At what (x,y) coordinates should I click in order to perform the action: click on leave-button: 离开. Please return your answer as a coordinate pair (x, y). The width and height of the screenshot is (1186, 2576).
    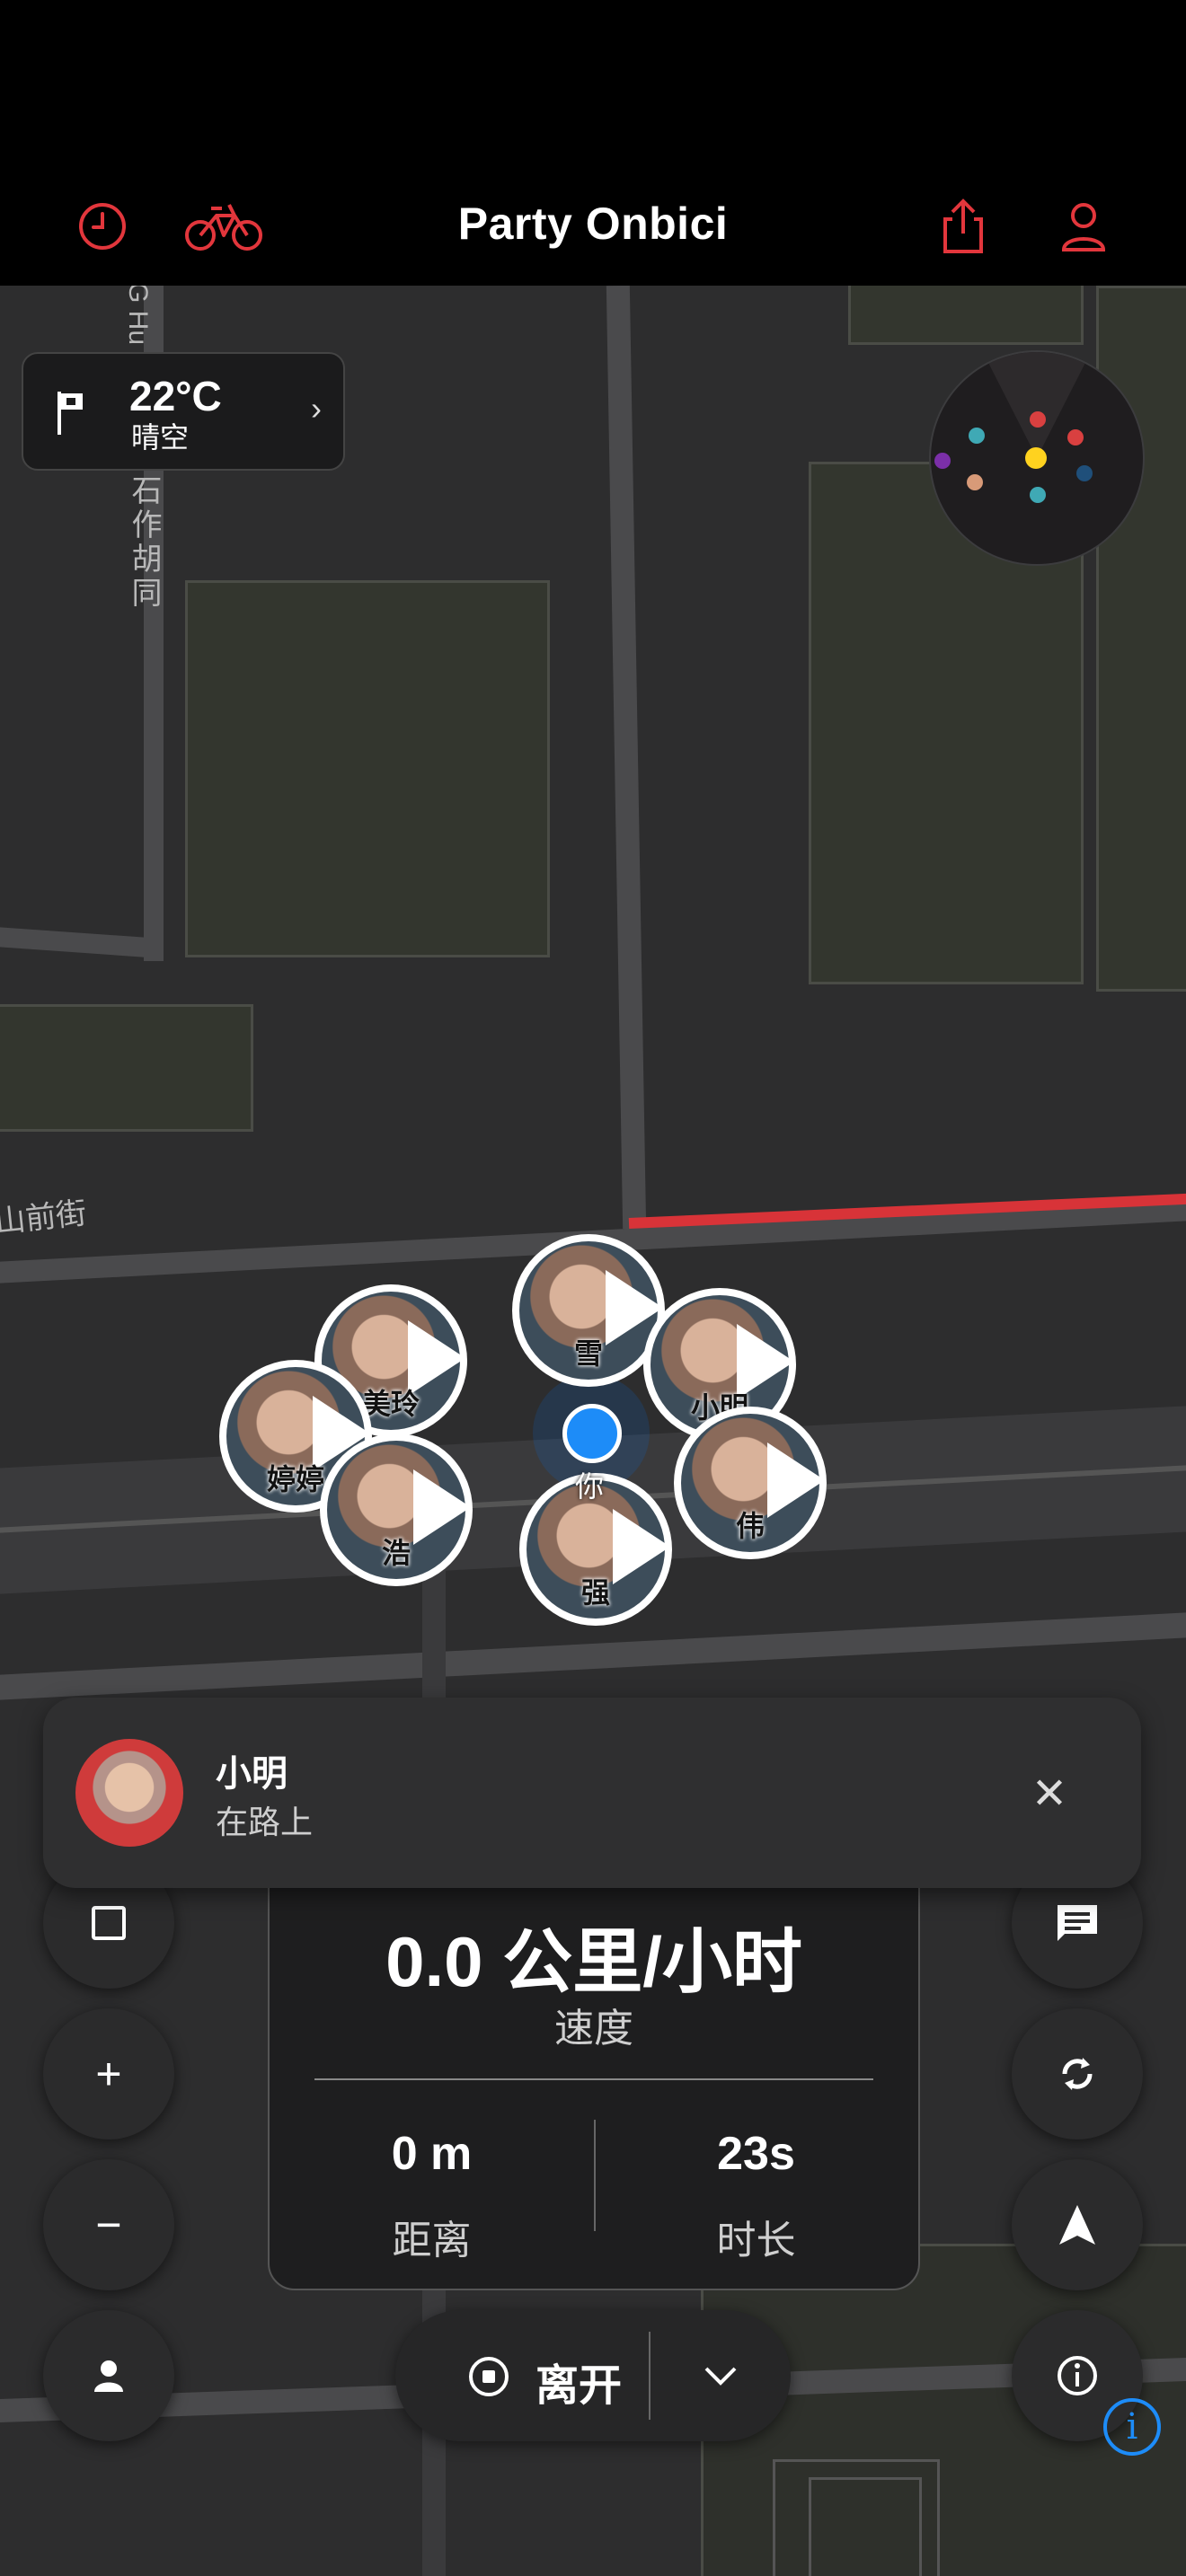
    Looking at the image, I should click on (522, 2375).